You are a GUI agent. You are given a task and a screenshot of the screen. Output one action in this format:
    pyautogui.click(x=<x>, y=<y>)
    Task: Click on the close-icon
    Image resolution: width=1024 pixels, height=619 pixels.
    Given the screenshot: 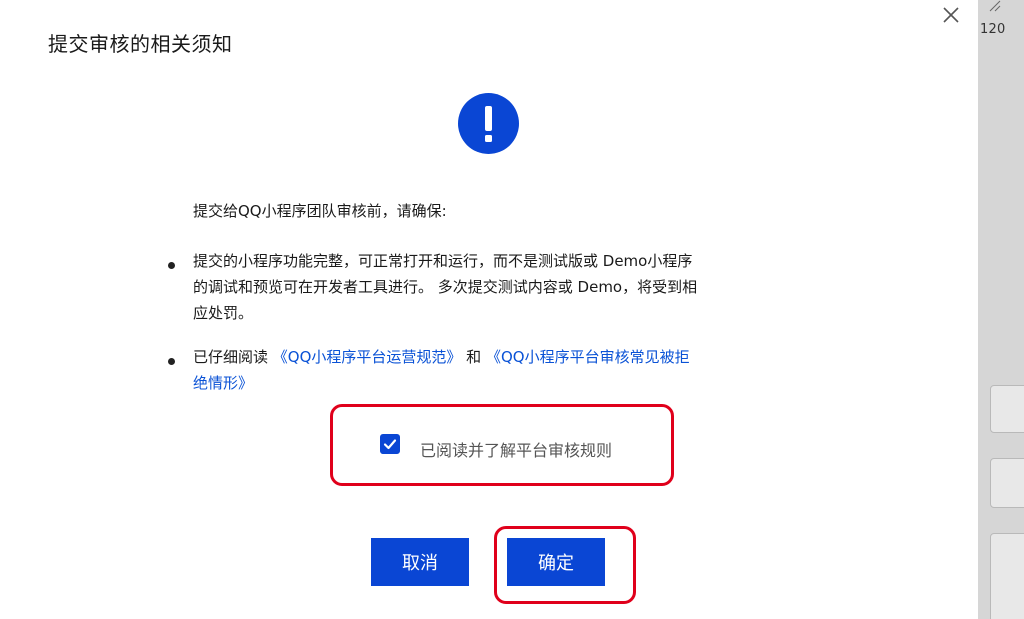 What is the action you would take?
    pyautogui.click(x=951, y=15)
    